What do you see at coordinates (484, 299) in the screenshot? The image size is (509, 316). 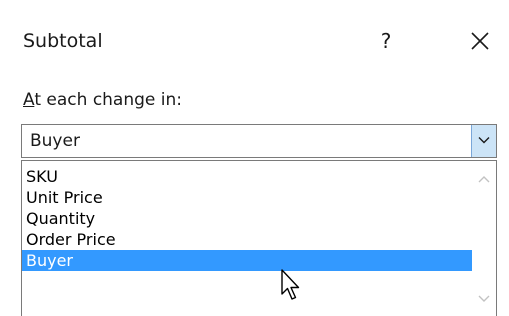 I see `scroll-down-arrow-icon` at bounding box center [484, 299].